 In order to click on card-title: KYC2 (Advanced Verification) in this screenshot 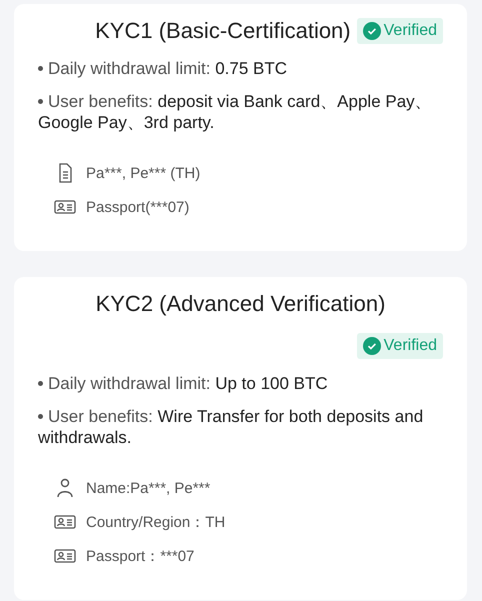, I will do `click(241, 304)`.